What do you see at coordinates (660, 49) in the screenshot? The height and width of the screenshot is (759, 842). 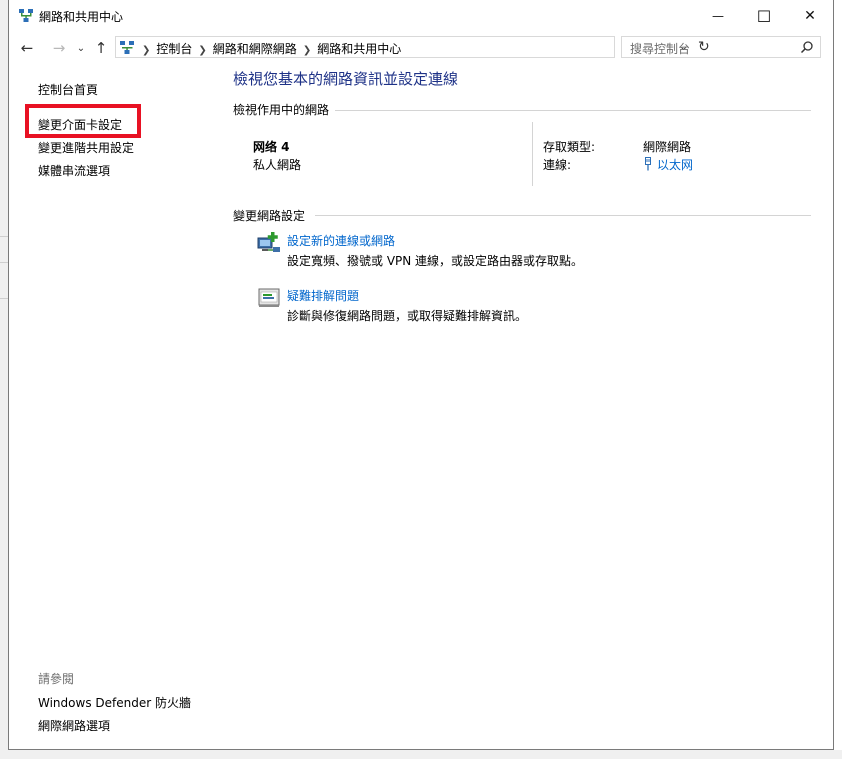 I see `search-placeholder: 搜尋控制台` at bounding box center [660, 49].